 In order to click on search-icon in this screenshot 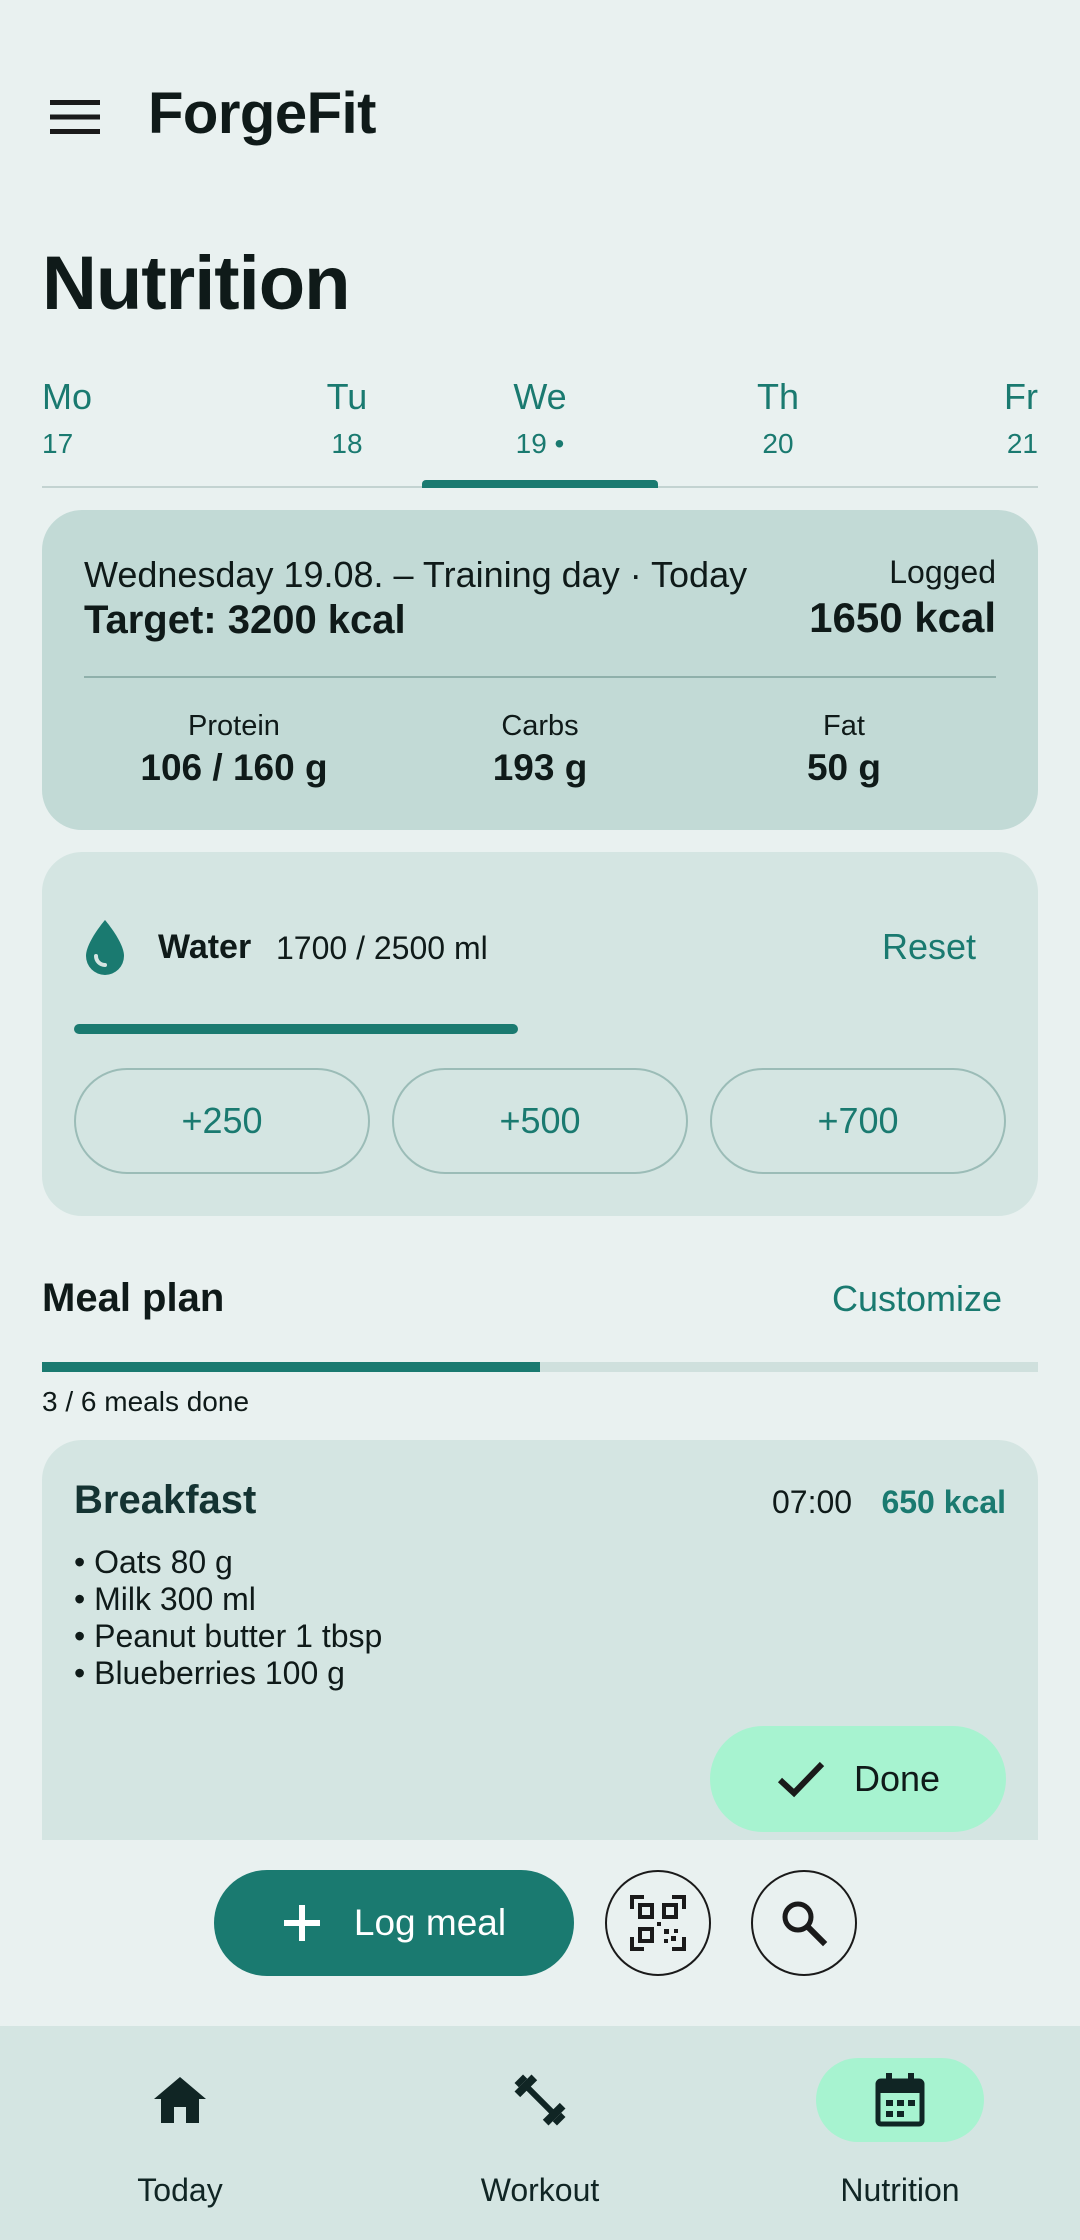, I will do `click(805, 1924)`.